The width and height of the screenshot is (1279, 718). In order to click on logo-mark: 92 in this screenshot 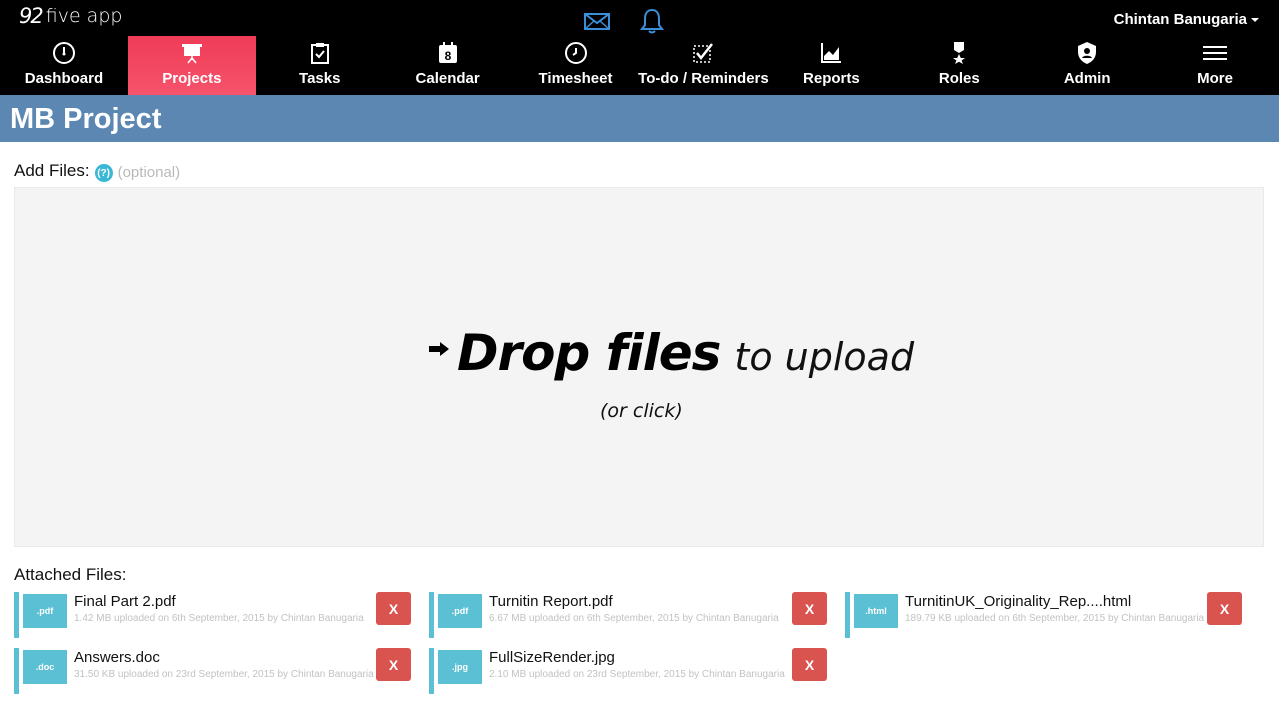, I will do `click(31, 16)`.